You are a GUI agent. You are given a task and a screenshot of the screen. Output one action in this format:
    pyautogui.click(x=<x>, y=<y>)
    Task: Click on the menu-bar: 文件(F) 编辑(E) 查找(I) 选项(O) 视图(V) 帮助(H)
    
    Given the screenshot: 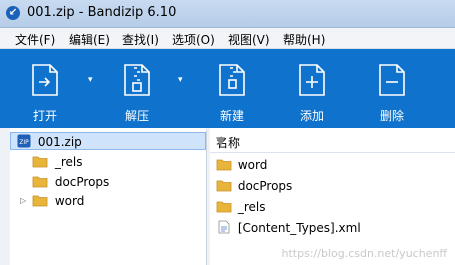 What is the action you would take?
    pyautogui.click(x=227, y=38)
    